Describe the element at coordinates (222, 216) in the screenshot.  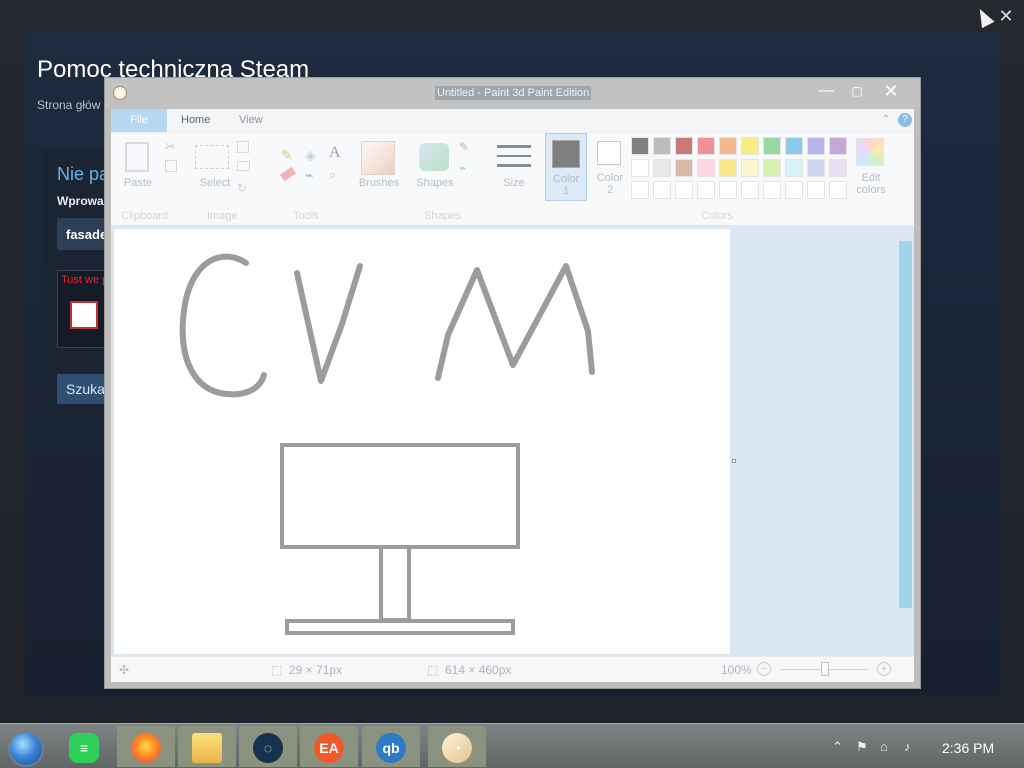
I see `image-group-label: Image` at that location.